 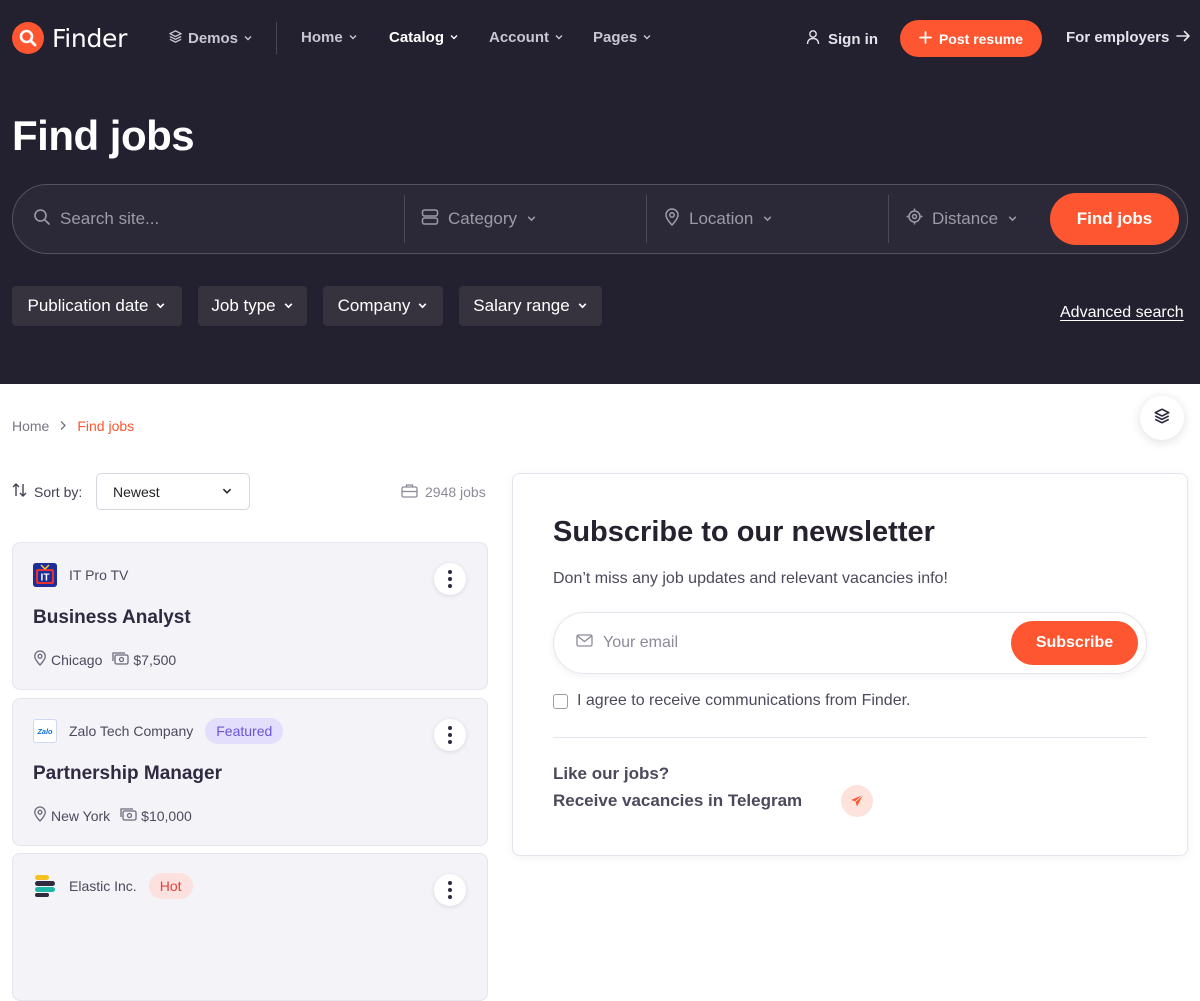 I want to click on briefcase-icon, so click(x=409, y=492).